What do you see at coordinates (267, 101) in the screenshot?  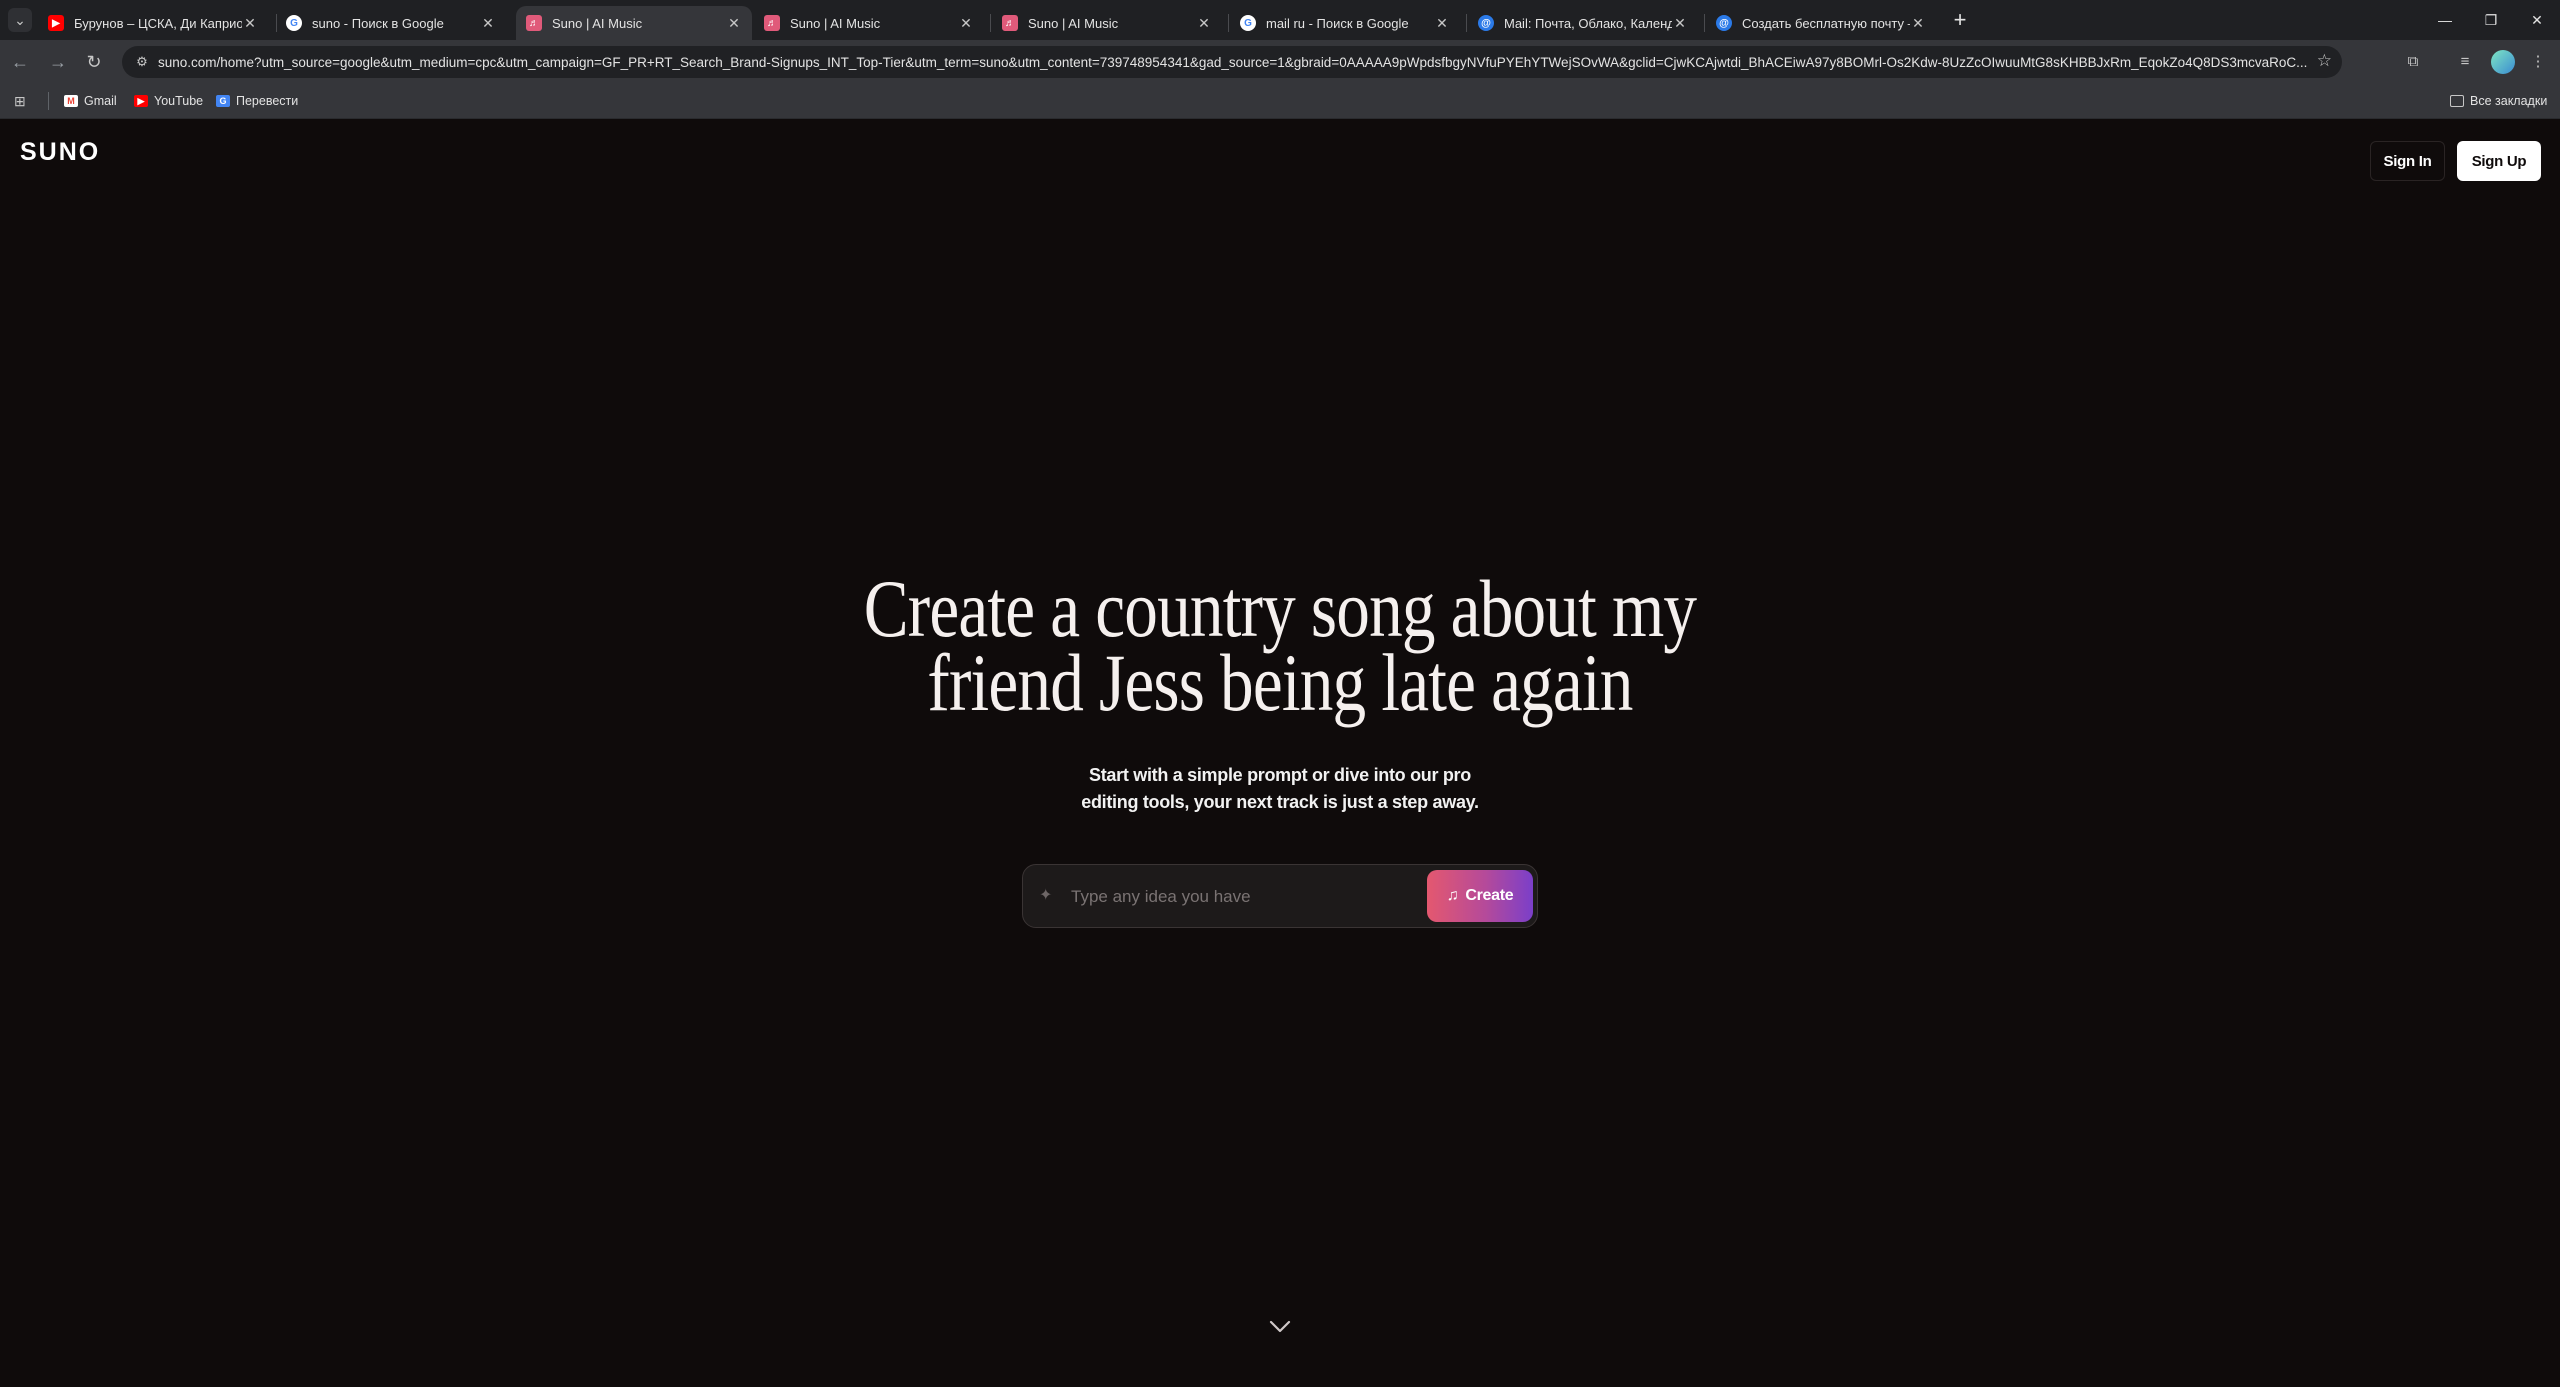 I see `bookmark-label: Перевести` at bounding box center [267, 101].